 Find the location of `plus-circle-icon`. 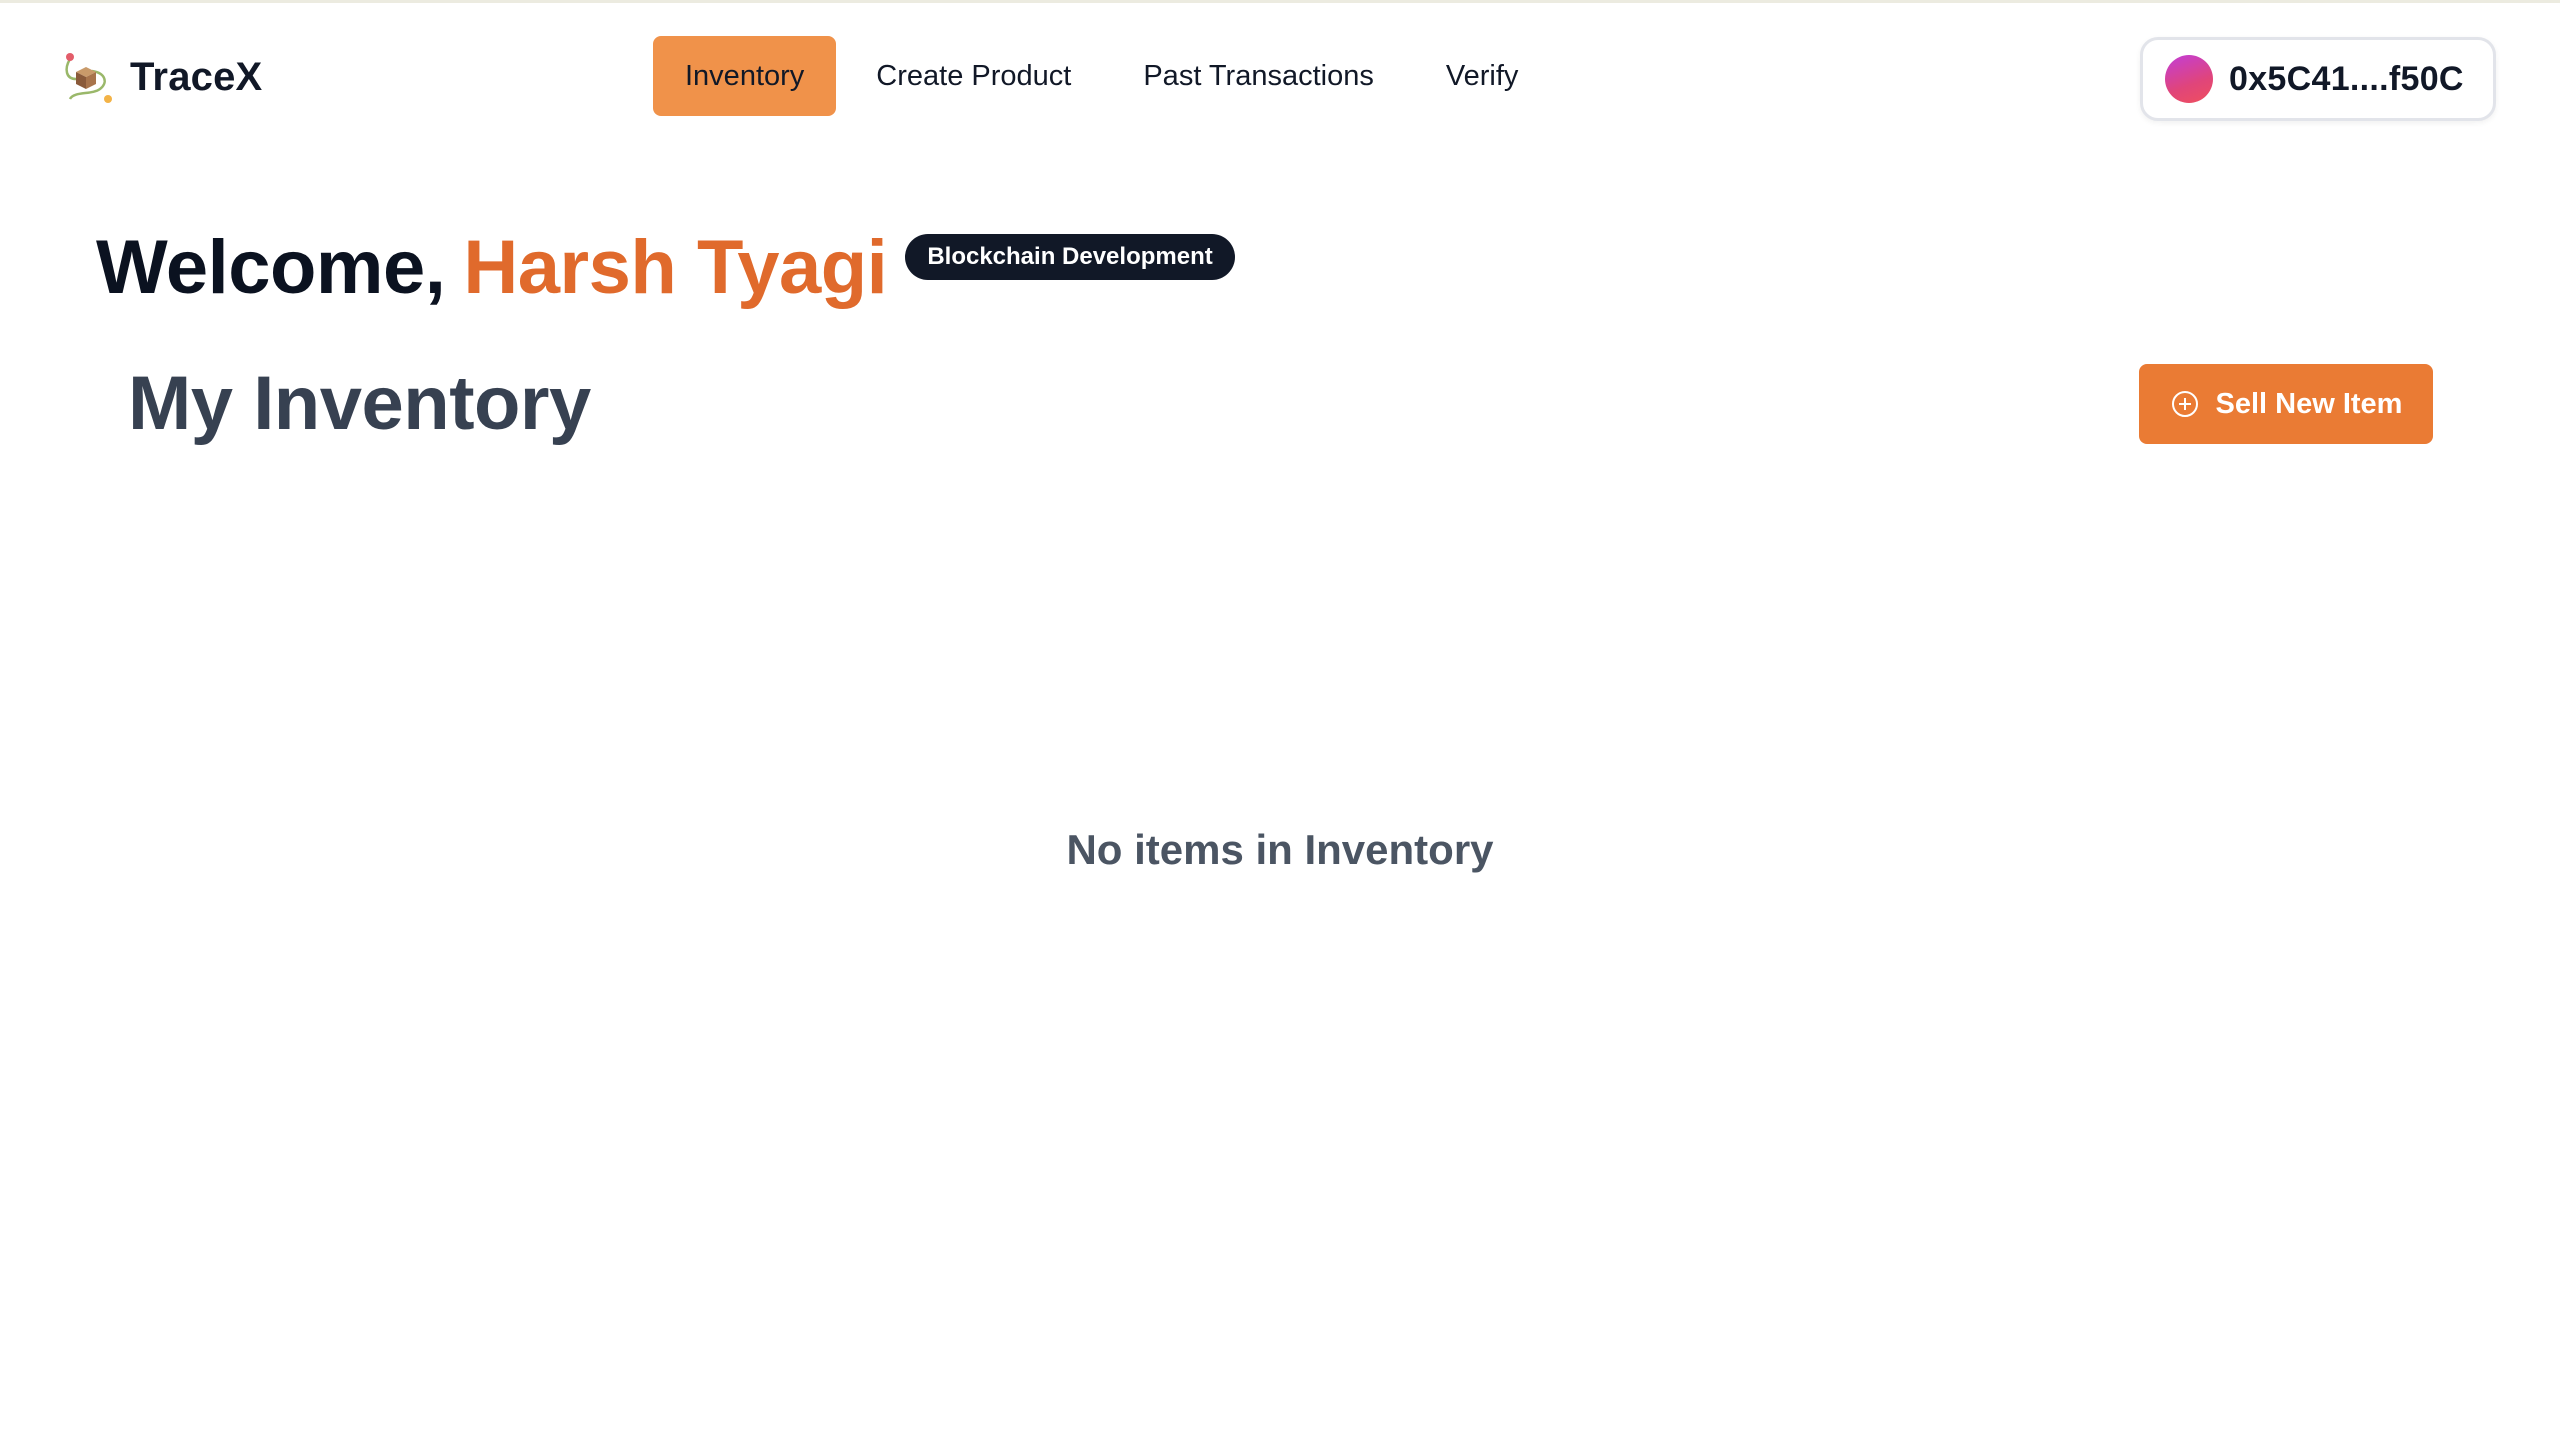

plus-circle-icon is located at coordinates (2185, 404).